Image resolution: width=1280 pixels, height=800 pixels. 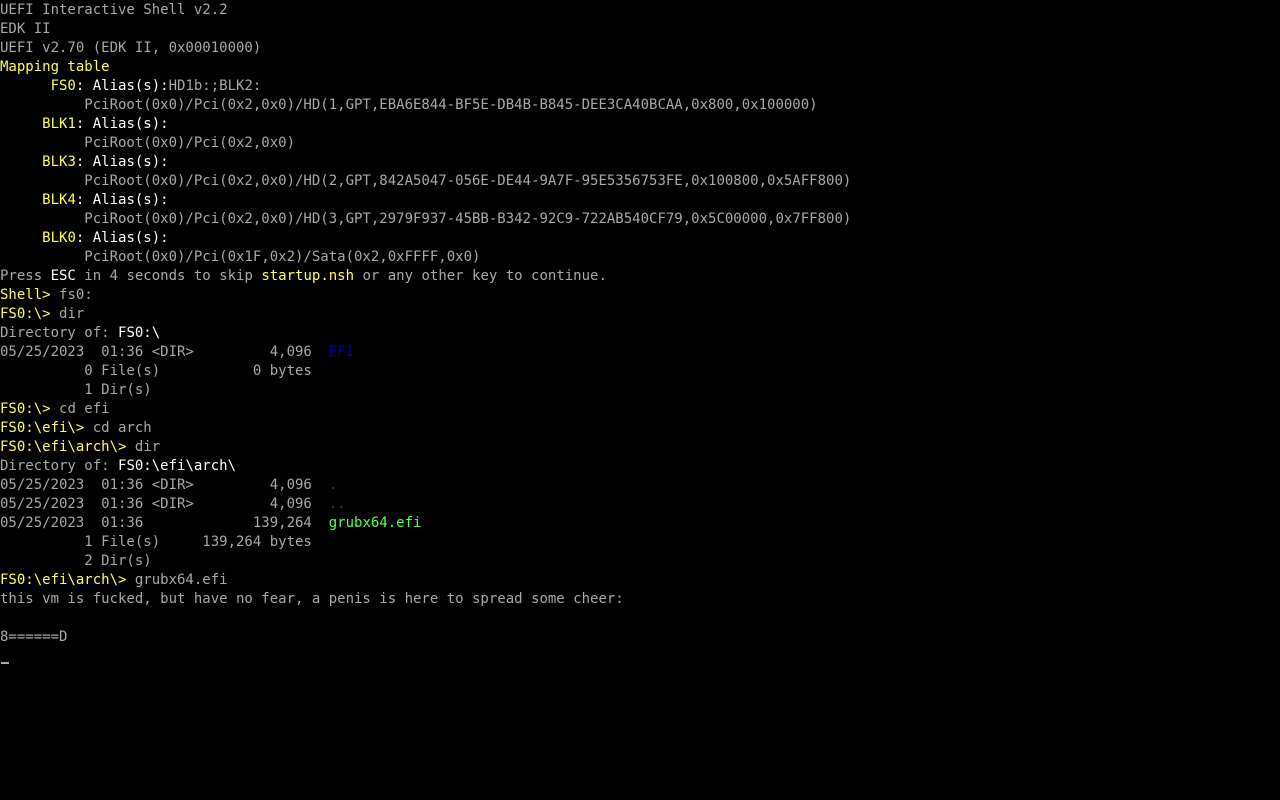 What do you see at coordinates (640, 10) in the screenshot?
I see `terminal-line-shell-banner: UEFI Interactive Shell v2.2` at bounding box center [640, 10].